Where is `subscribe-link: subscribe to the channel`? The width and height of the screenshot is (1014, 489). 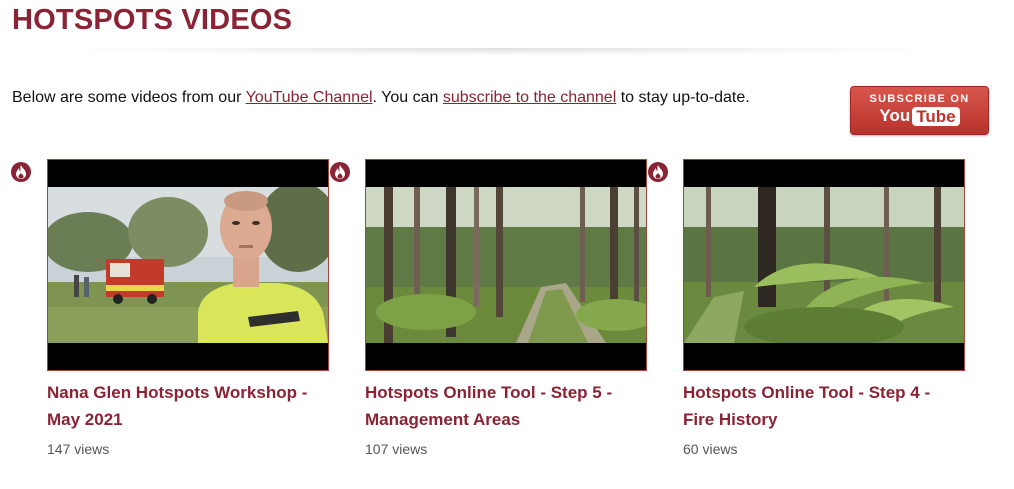 subscribe-link: subscribe to the channel is located at coordinates (529, 97).